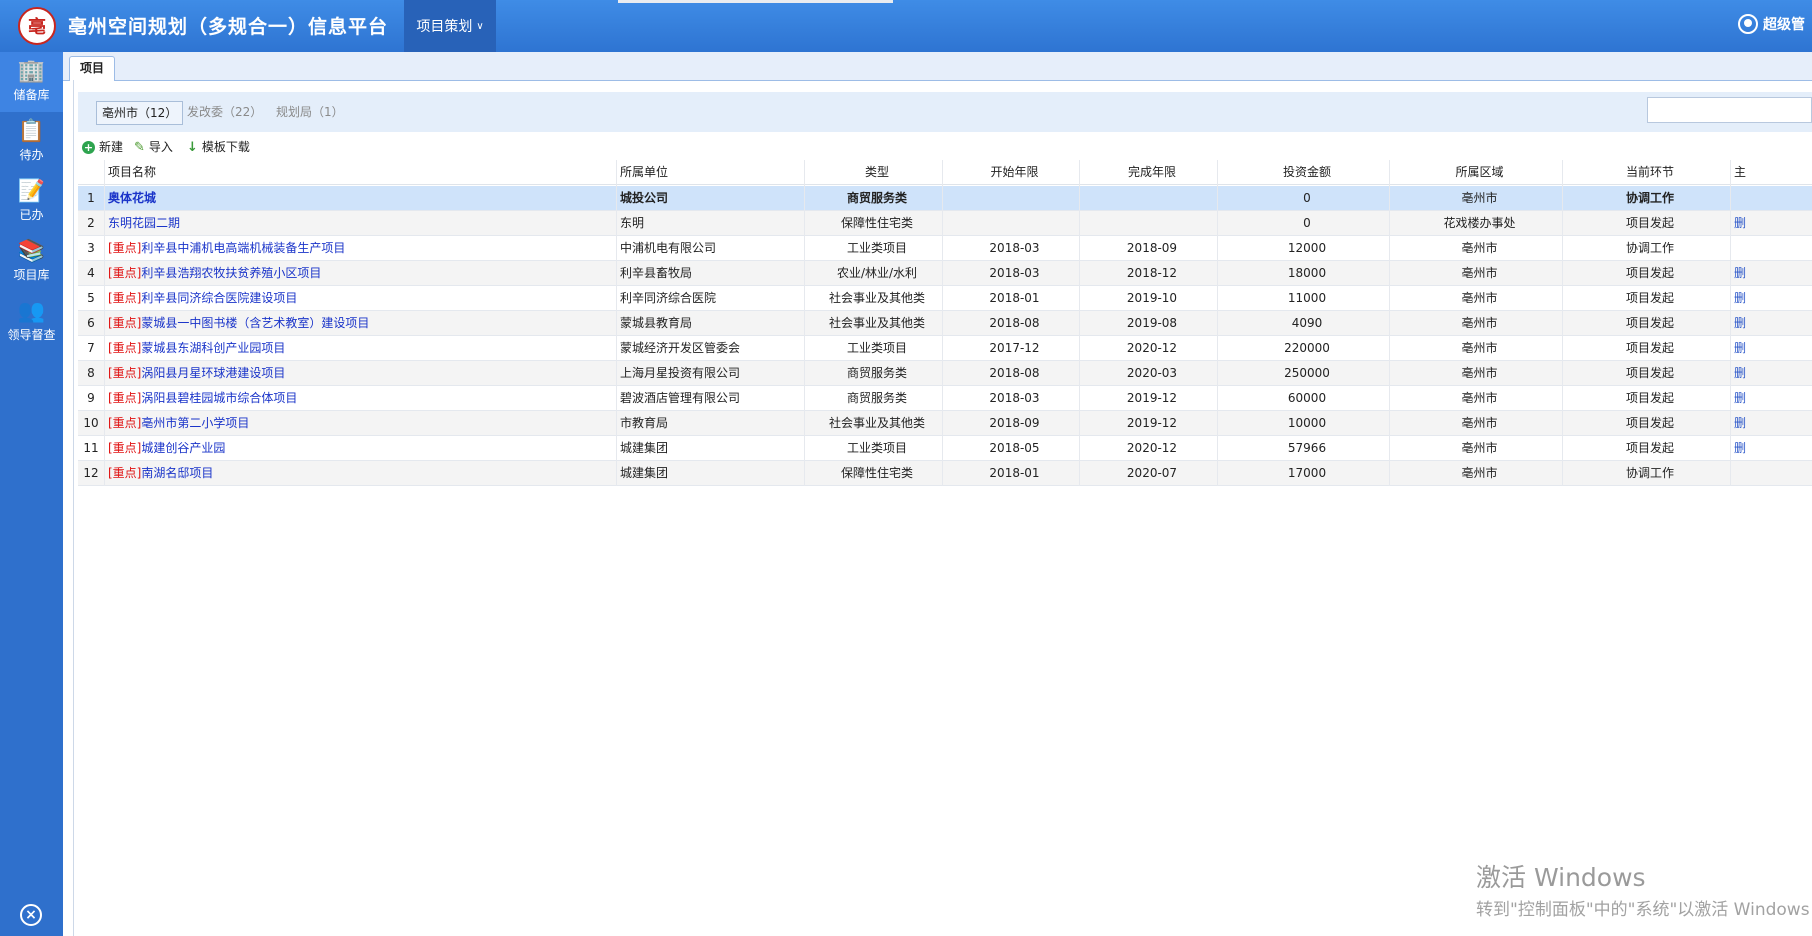  What do you see at coordinates (364, 423) in the screenshot?
I see `project-name-cell: [重点]亳州市第二小学项目` at bounding box center [364, 423].